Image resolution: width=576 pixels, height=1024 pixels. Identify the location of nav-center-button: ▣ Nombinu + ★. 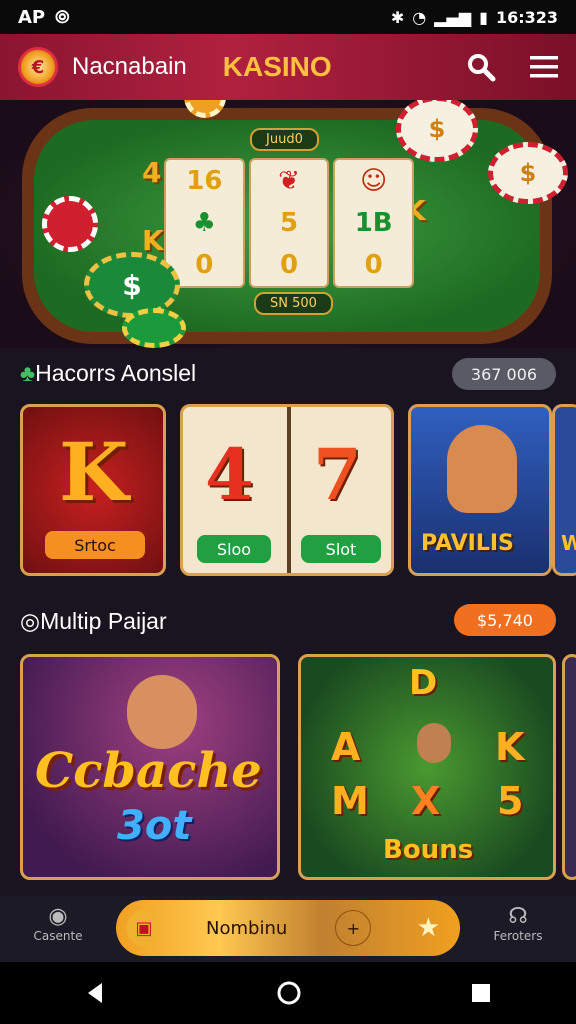
(288, 928).